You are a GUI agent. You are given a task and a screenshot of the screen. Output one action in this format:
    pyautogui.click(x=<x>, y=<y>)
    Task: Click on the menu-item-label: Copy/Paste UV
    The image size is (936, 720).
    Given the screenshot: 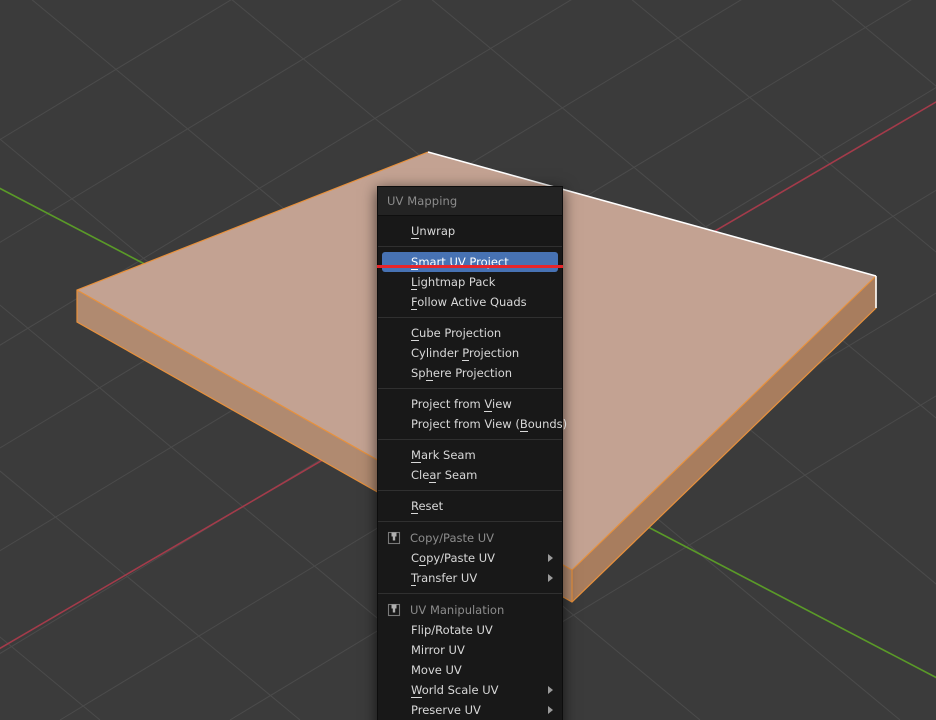 What is the action you would take?
    pyautogui.click(x=453, y=558)
    